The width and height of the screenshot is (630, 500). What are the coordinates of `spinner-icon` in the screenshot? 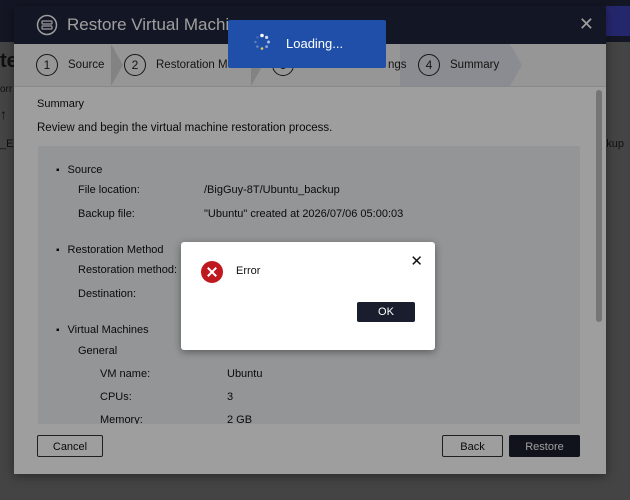 It's located at (262, 41).